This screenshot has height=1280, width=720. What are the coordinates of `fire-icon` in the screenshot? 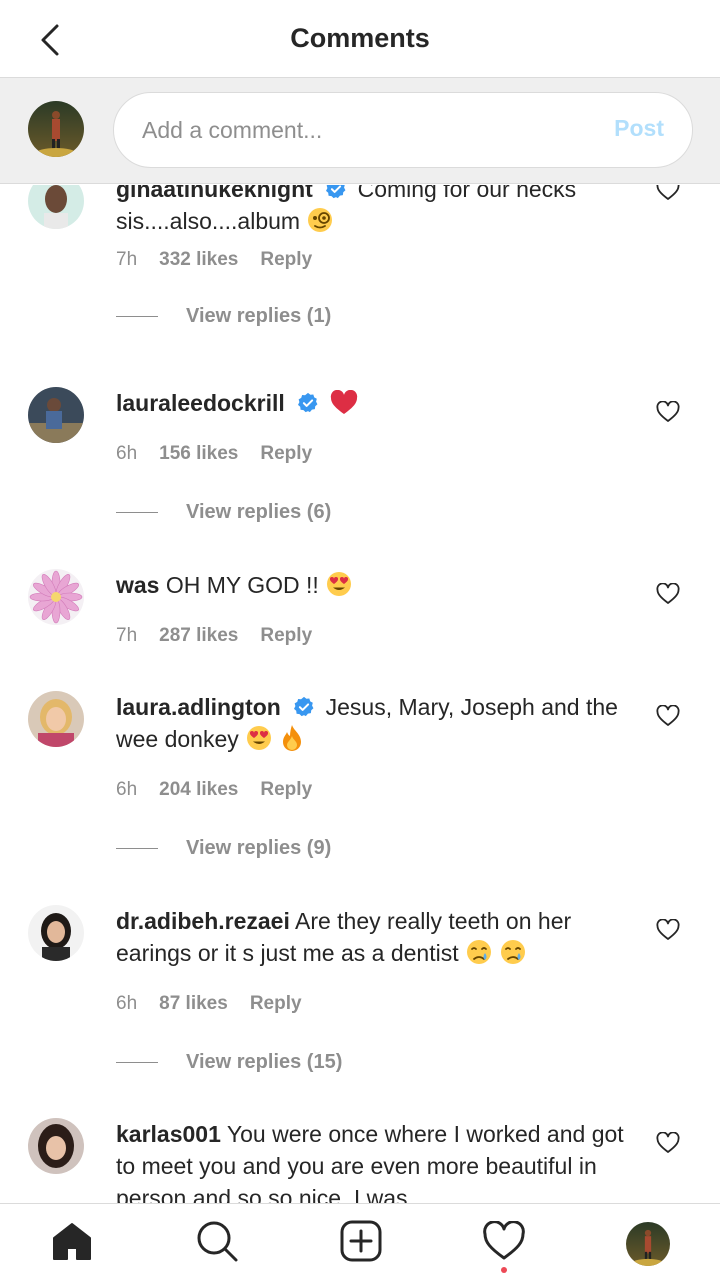 It's located at (291, 738).